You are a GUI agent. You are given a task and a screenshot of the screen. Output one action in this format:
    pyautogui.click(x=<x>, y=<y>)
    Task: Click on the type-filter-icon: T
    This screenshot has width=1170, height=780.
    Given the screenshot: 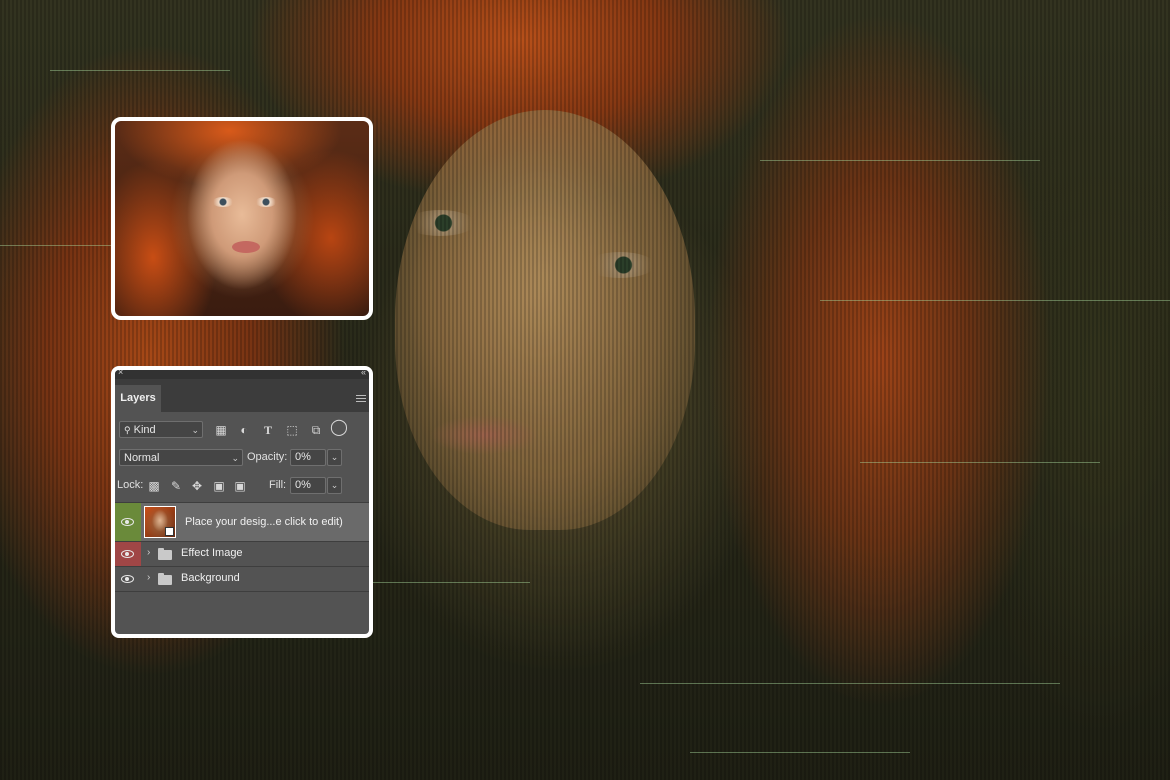 What is the action you would take?
    pyautogui.click(x=268, y=430)
    